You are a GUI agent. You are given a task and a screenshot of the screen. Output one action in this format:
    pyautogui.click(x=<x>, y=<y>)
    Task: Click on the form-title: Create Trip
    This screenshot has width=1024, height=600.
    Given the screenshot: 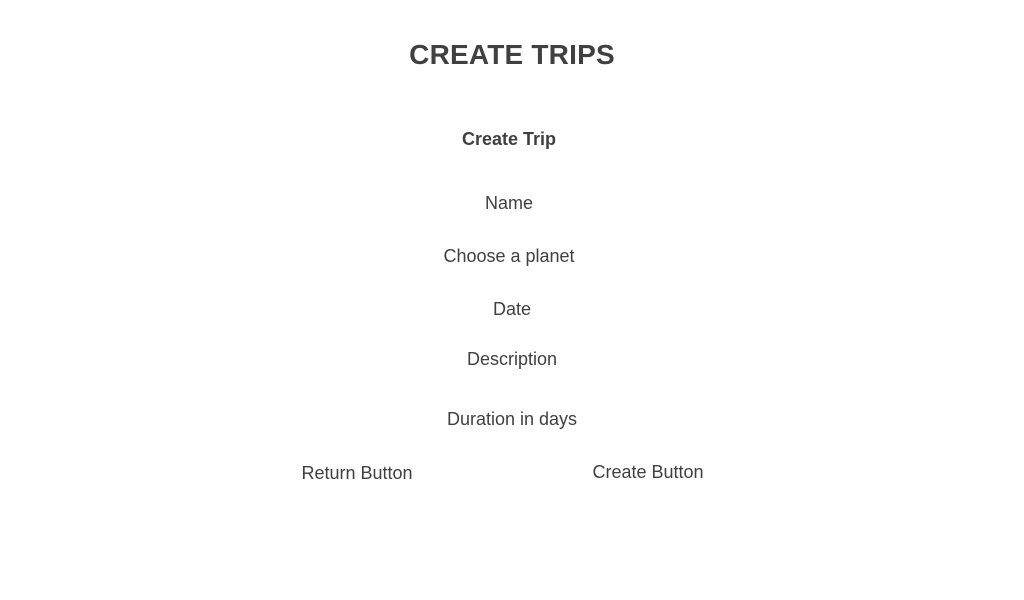 What is the action you would take?
    pyautogui.click(x=509, y=139)
    